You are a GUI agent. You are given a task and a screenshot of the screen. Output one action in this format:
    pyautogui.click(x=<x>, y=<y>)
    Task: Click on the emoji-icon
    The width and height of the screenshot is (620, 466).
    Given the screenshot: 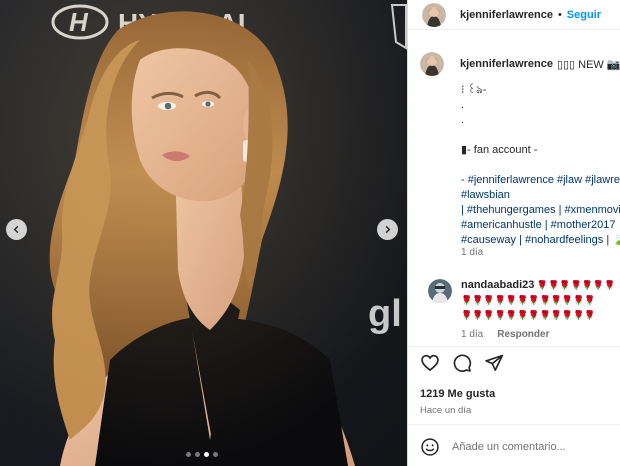 What is the action you would take?
    pyautogui.click(x=430, y=447)
    